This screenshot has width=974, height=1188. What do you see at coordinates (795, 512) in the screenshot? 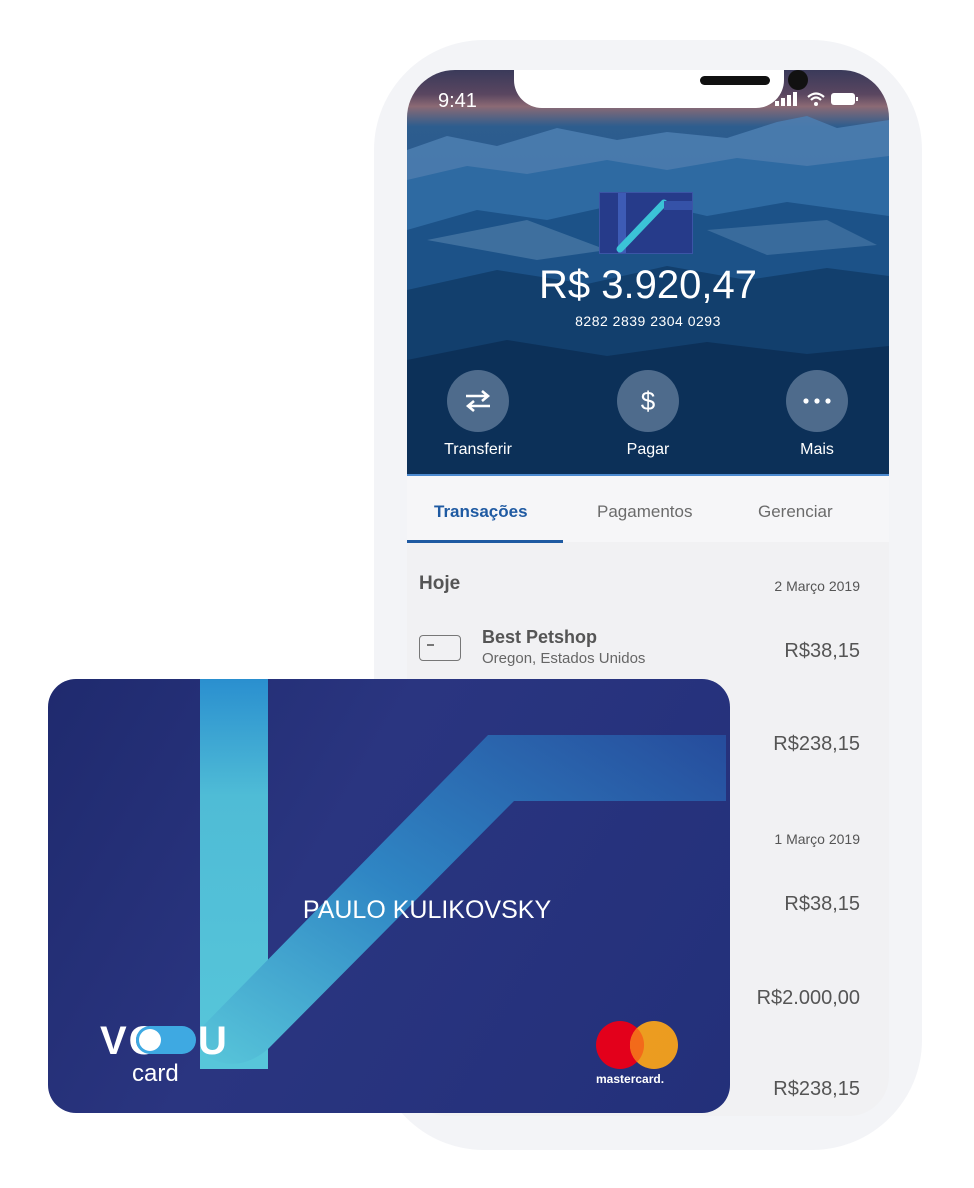
I see `tab-manage: Gerenciar` at bounding box center [795, 512].